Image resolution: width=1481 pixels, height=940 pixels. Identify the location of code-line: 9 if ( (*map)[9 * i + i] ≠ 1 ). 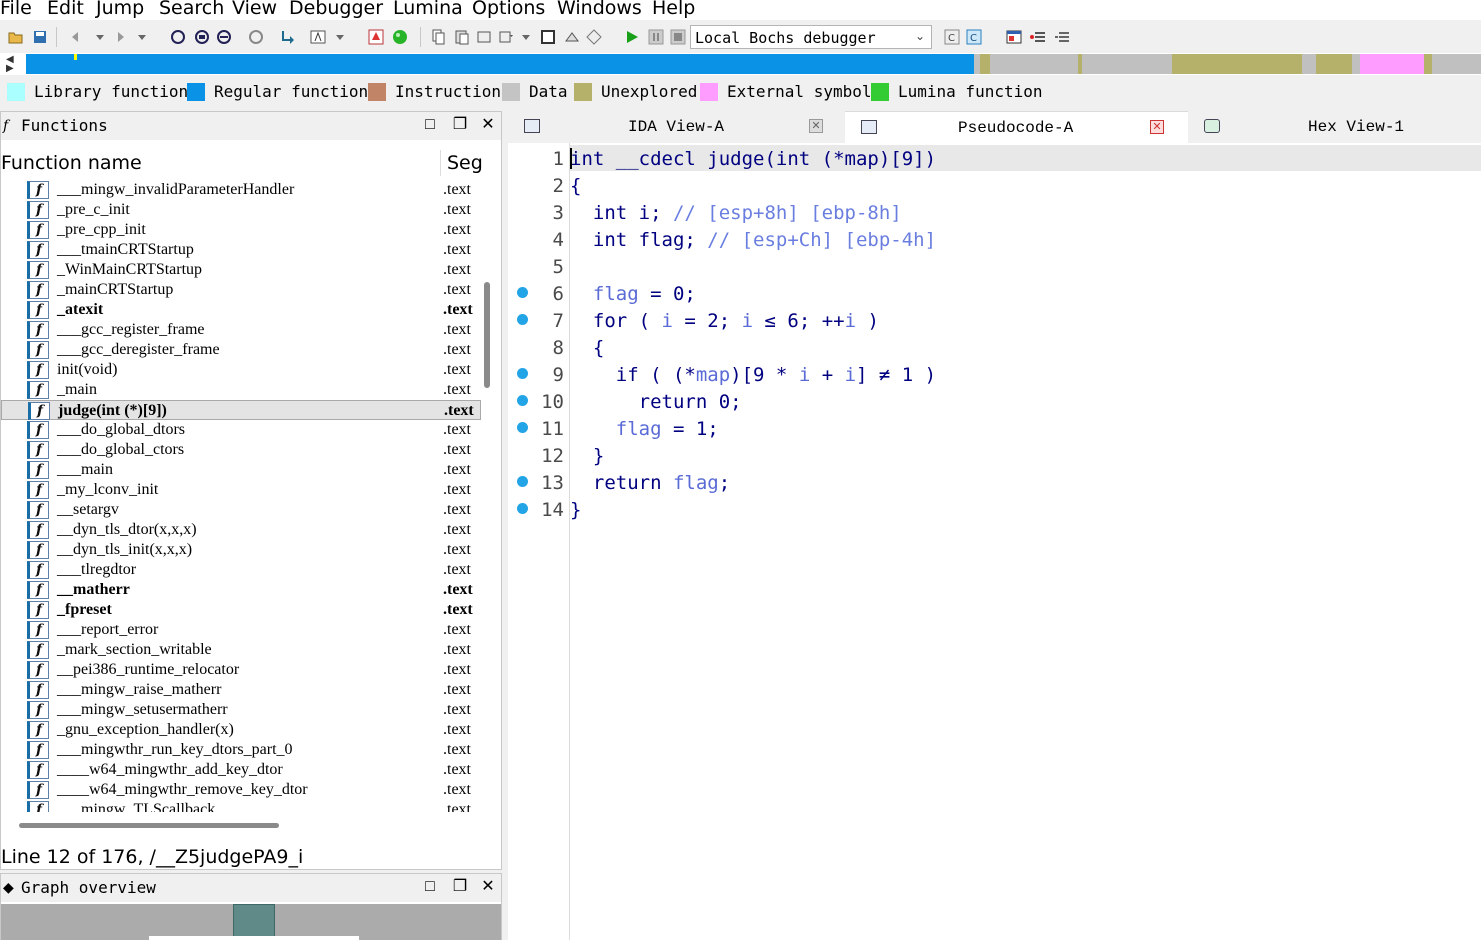
(994, 374).